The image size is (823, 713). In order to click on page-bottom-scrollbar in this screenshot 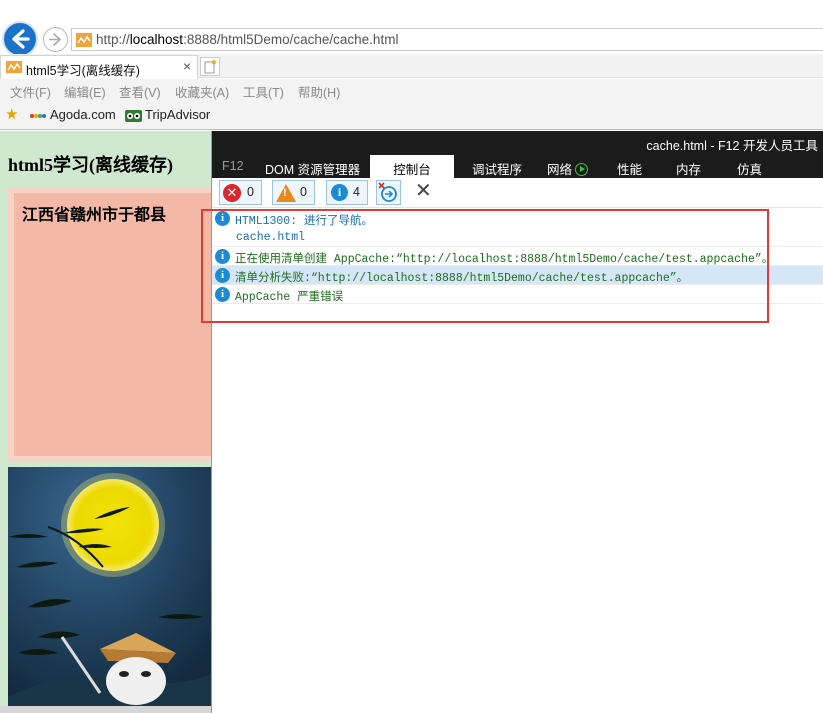, I will do `click(105, 709)`.